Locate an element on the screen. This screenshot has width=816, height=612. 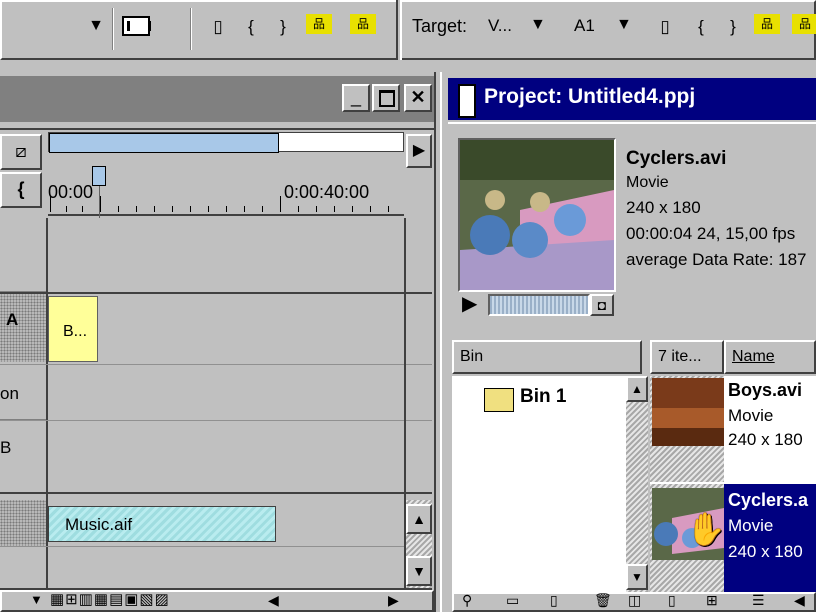
edge-tool-button: { is located at coordinates (21, 190).